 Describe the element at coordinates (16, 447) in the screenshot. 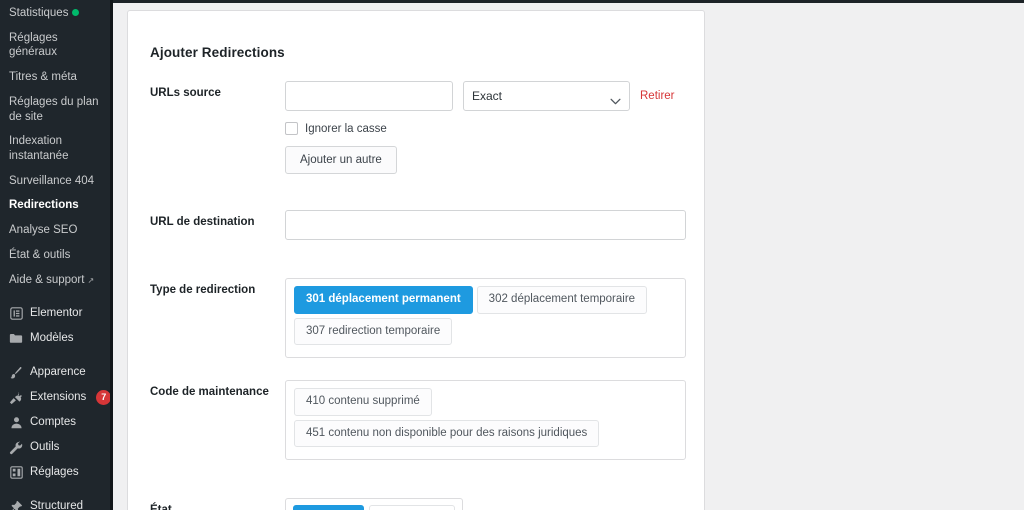

I see `wrench-icon` at that location.